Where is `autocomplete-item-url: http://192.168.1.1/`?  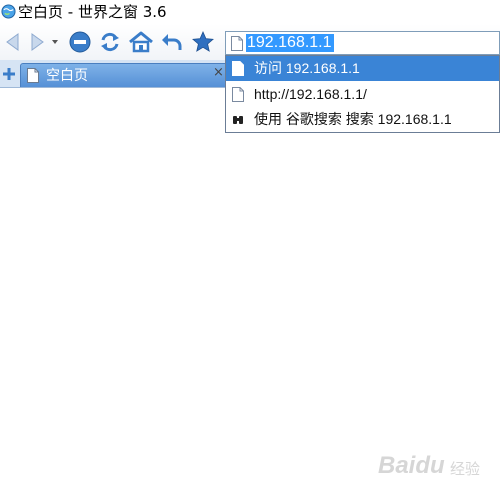
autocomplete-item-url: http://192.168.1.1/ is located at coordinates (362, 94).